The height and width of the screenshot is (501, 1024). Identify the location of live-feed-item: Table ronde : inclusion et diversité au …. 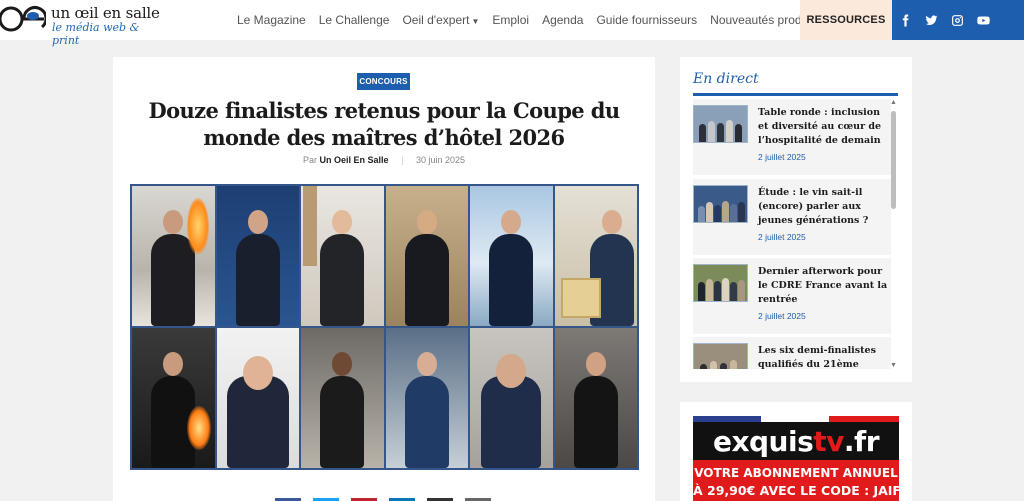
(792, 137).